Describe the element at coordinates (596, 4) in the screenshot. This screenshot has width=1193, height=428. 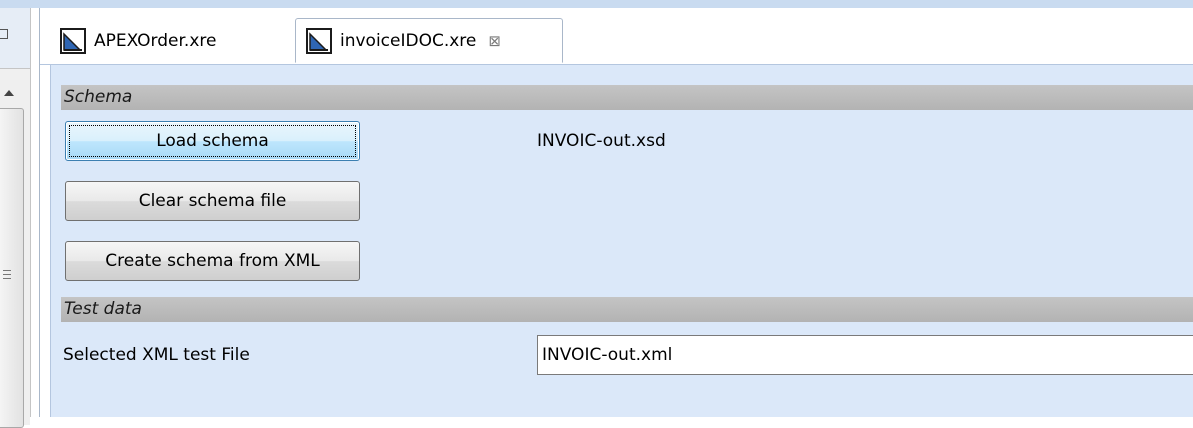
I see `window-top-strip` at that location.